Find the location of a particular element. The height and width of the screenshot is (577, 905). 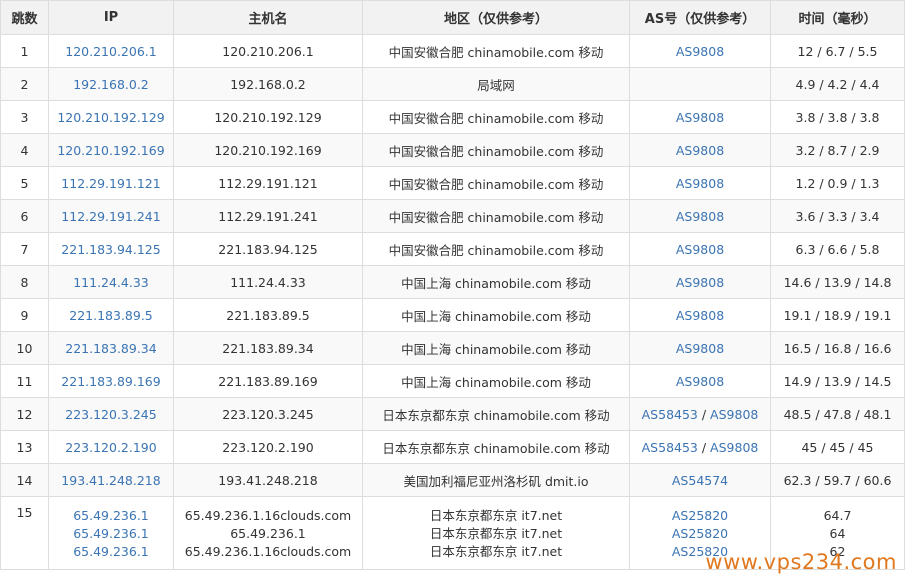

cell-hostname: 65.49.236.1 is located at coordinates (268, 533).